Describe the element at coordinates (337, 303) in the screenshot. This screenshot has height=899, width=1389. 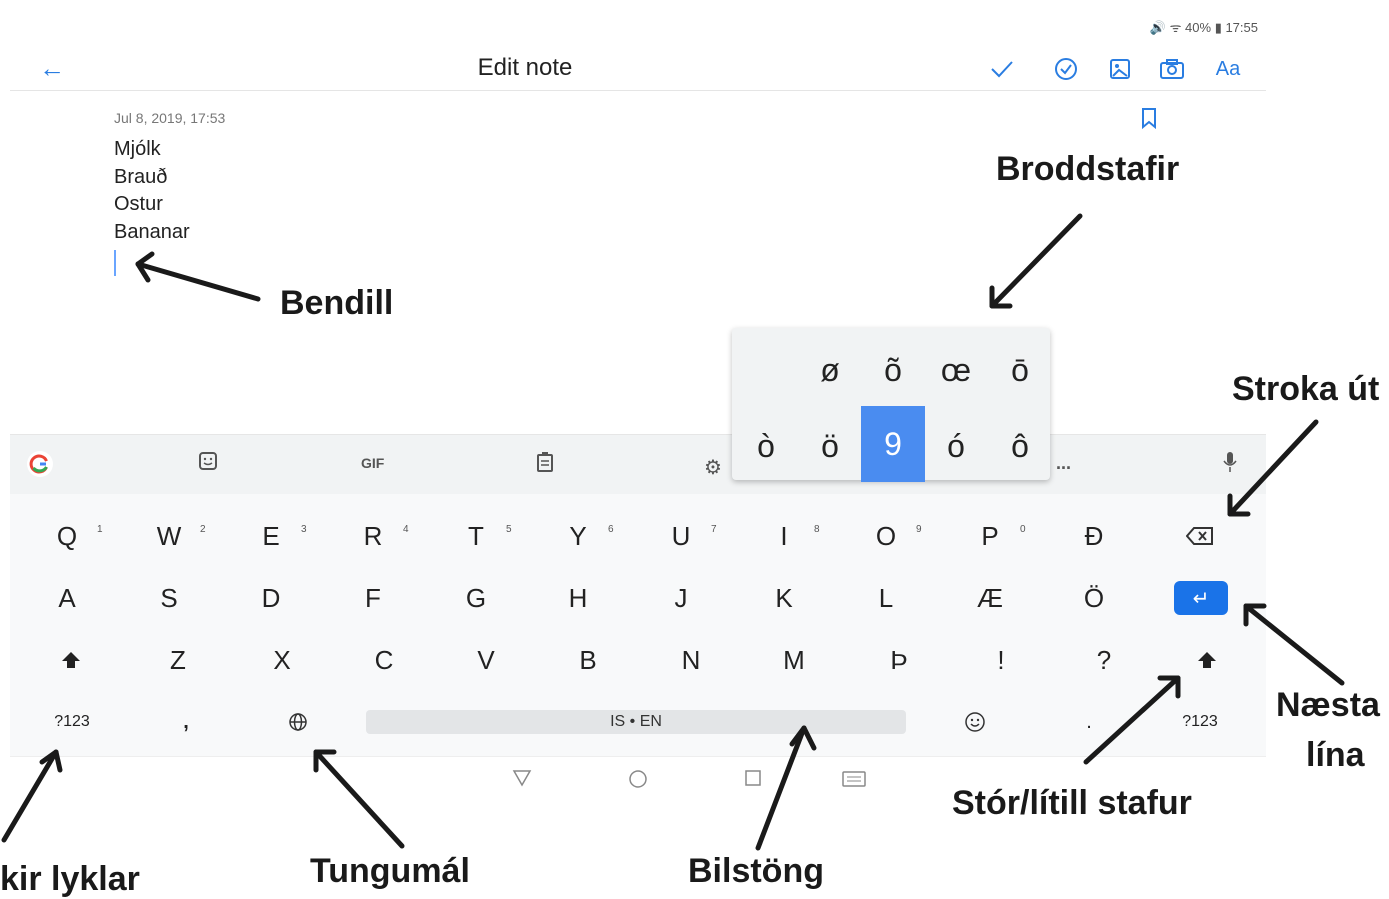
I see `label-bendill: Bendill` at that location.